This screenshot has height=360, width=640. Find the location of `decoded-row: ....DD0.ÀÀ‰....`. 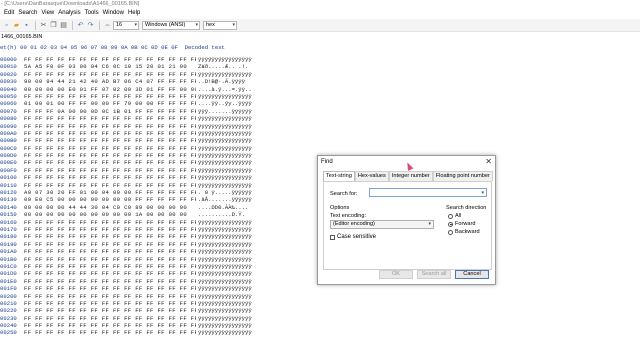

decoded-row: ....DD0.ÀÀ‰.... is located at coordinates (233, 207).